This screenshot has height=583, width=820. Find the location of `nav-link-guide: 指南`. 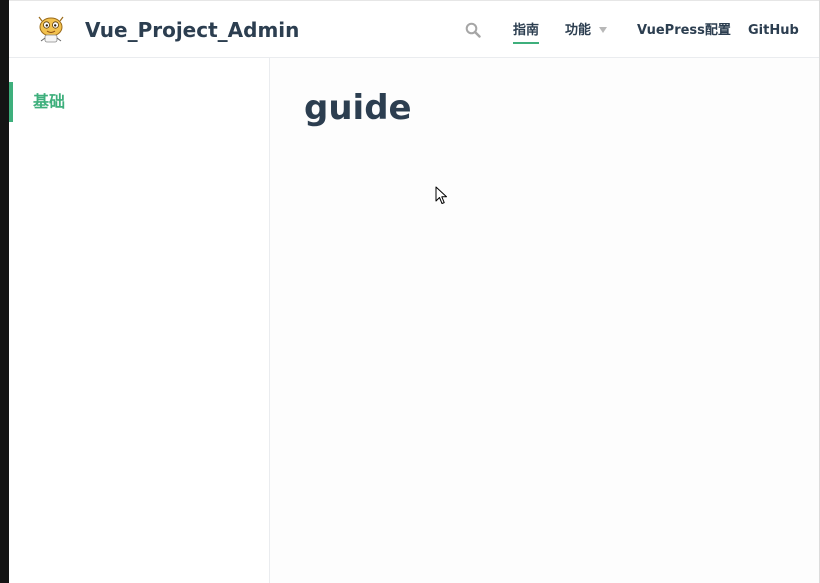

nav-link-guide: 指南 is located at coordinates (526, 32).